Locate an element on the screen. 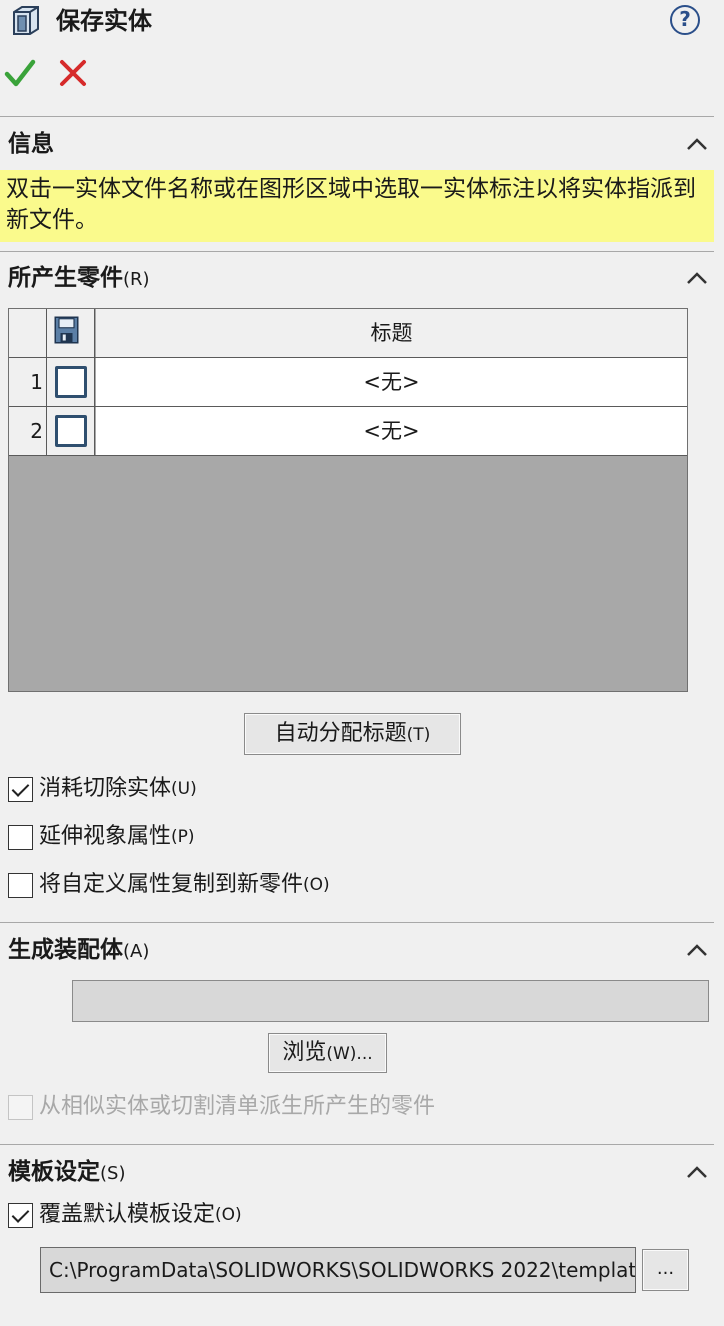 This screenshot has height=1326, width=724. option-label: 消耗切除实体 is located at coordinates (105, 788).